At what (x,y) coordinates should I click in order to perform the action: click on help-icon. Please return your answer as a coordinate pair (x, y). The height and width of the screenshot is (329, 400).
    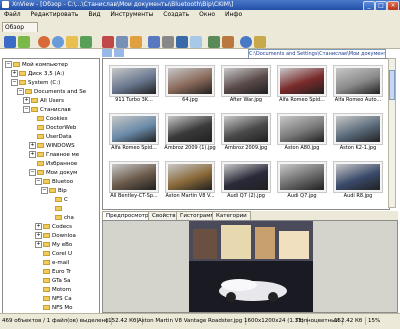
    Looking at the image, I should click on (246, 42).